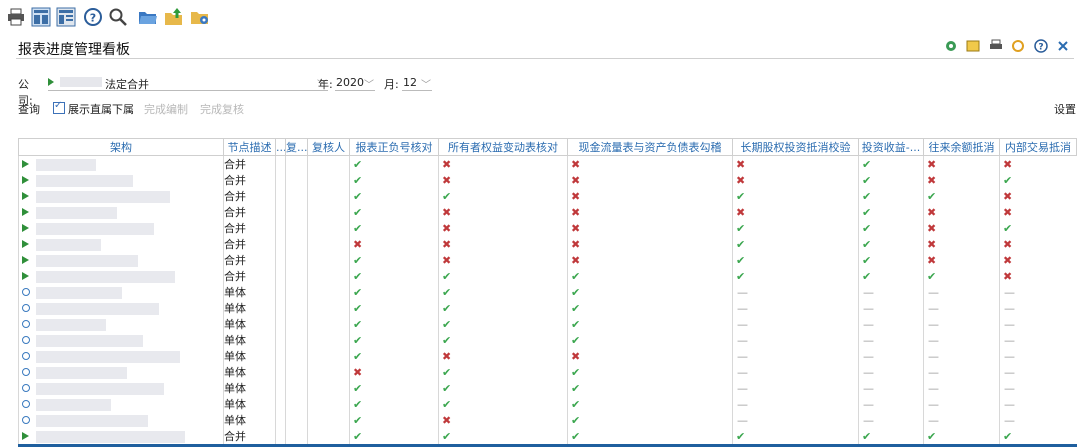  Describe the element at coordinates (1065, 109) in the screenshot. I see `settings-button: 设置` at that location.